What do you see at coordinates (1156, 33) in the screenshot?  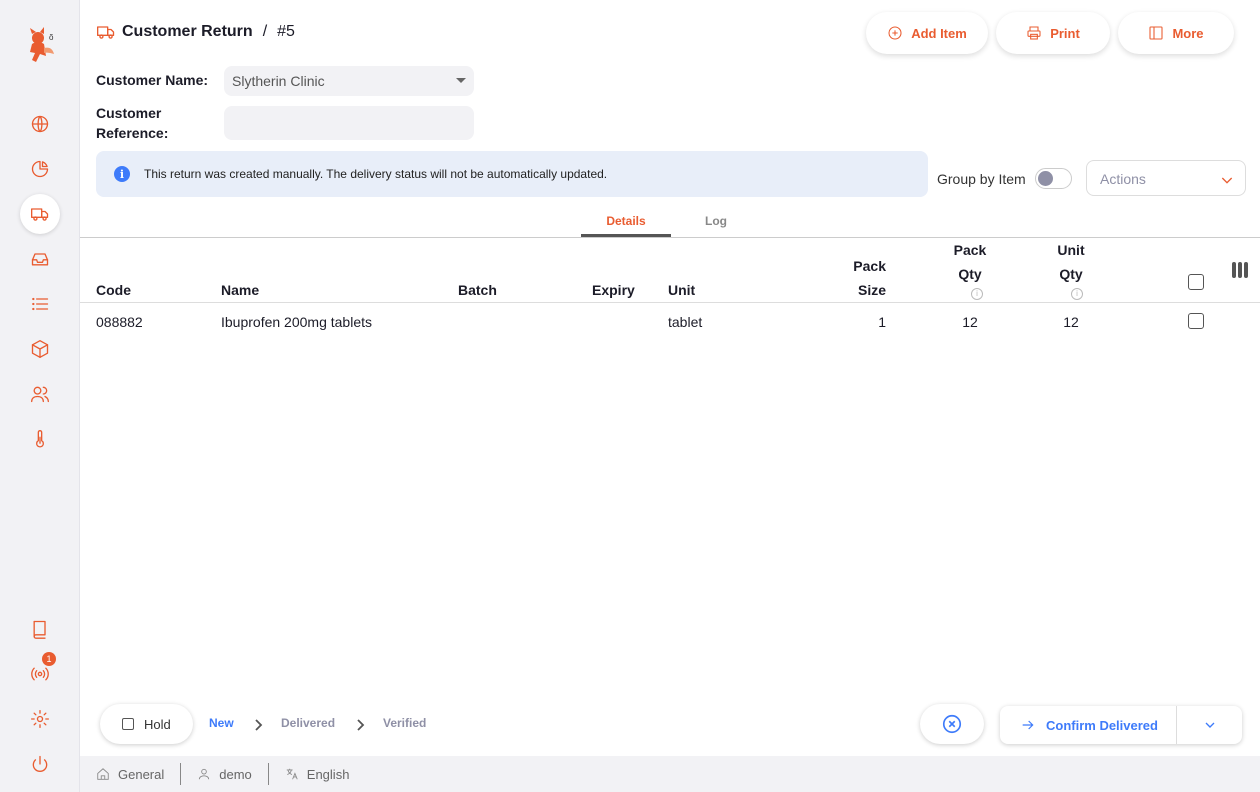 I see `sidebar-panel-icon` at bounding box center [1156, 33].